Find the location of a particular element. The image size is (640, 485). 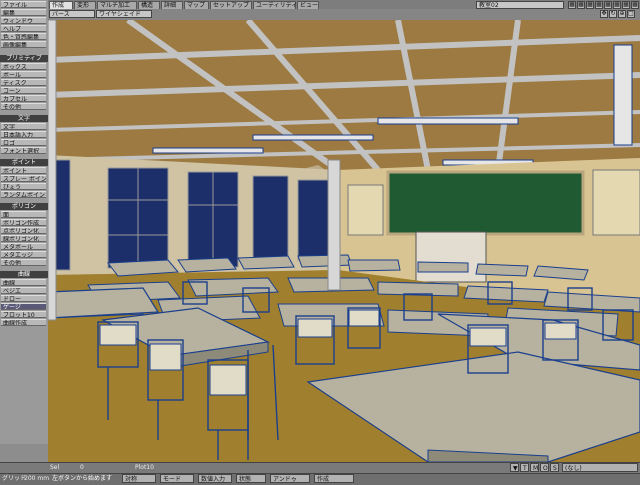

curve-button: 曲線 is located at coordinates (23, 282).